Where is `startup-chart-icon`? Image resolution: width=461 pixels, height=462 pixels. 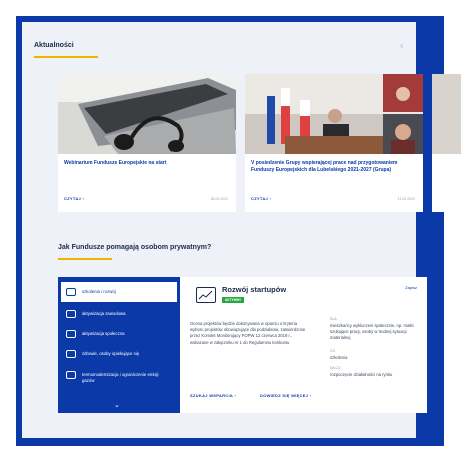
startup-chart-icon is located at coordinates (206, 295).